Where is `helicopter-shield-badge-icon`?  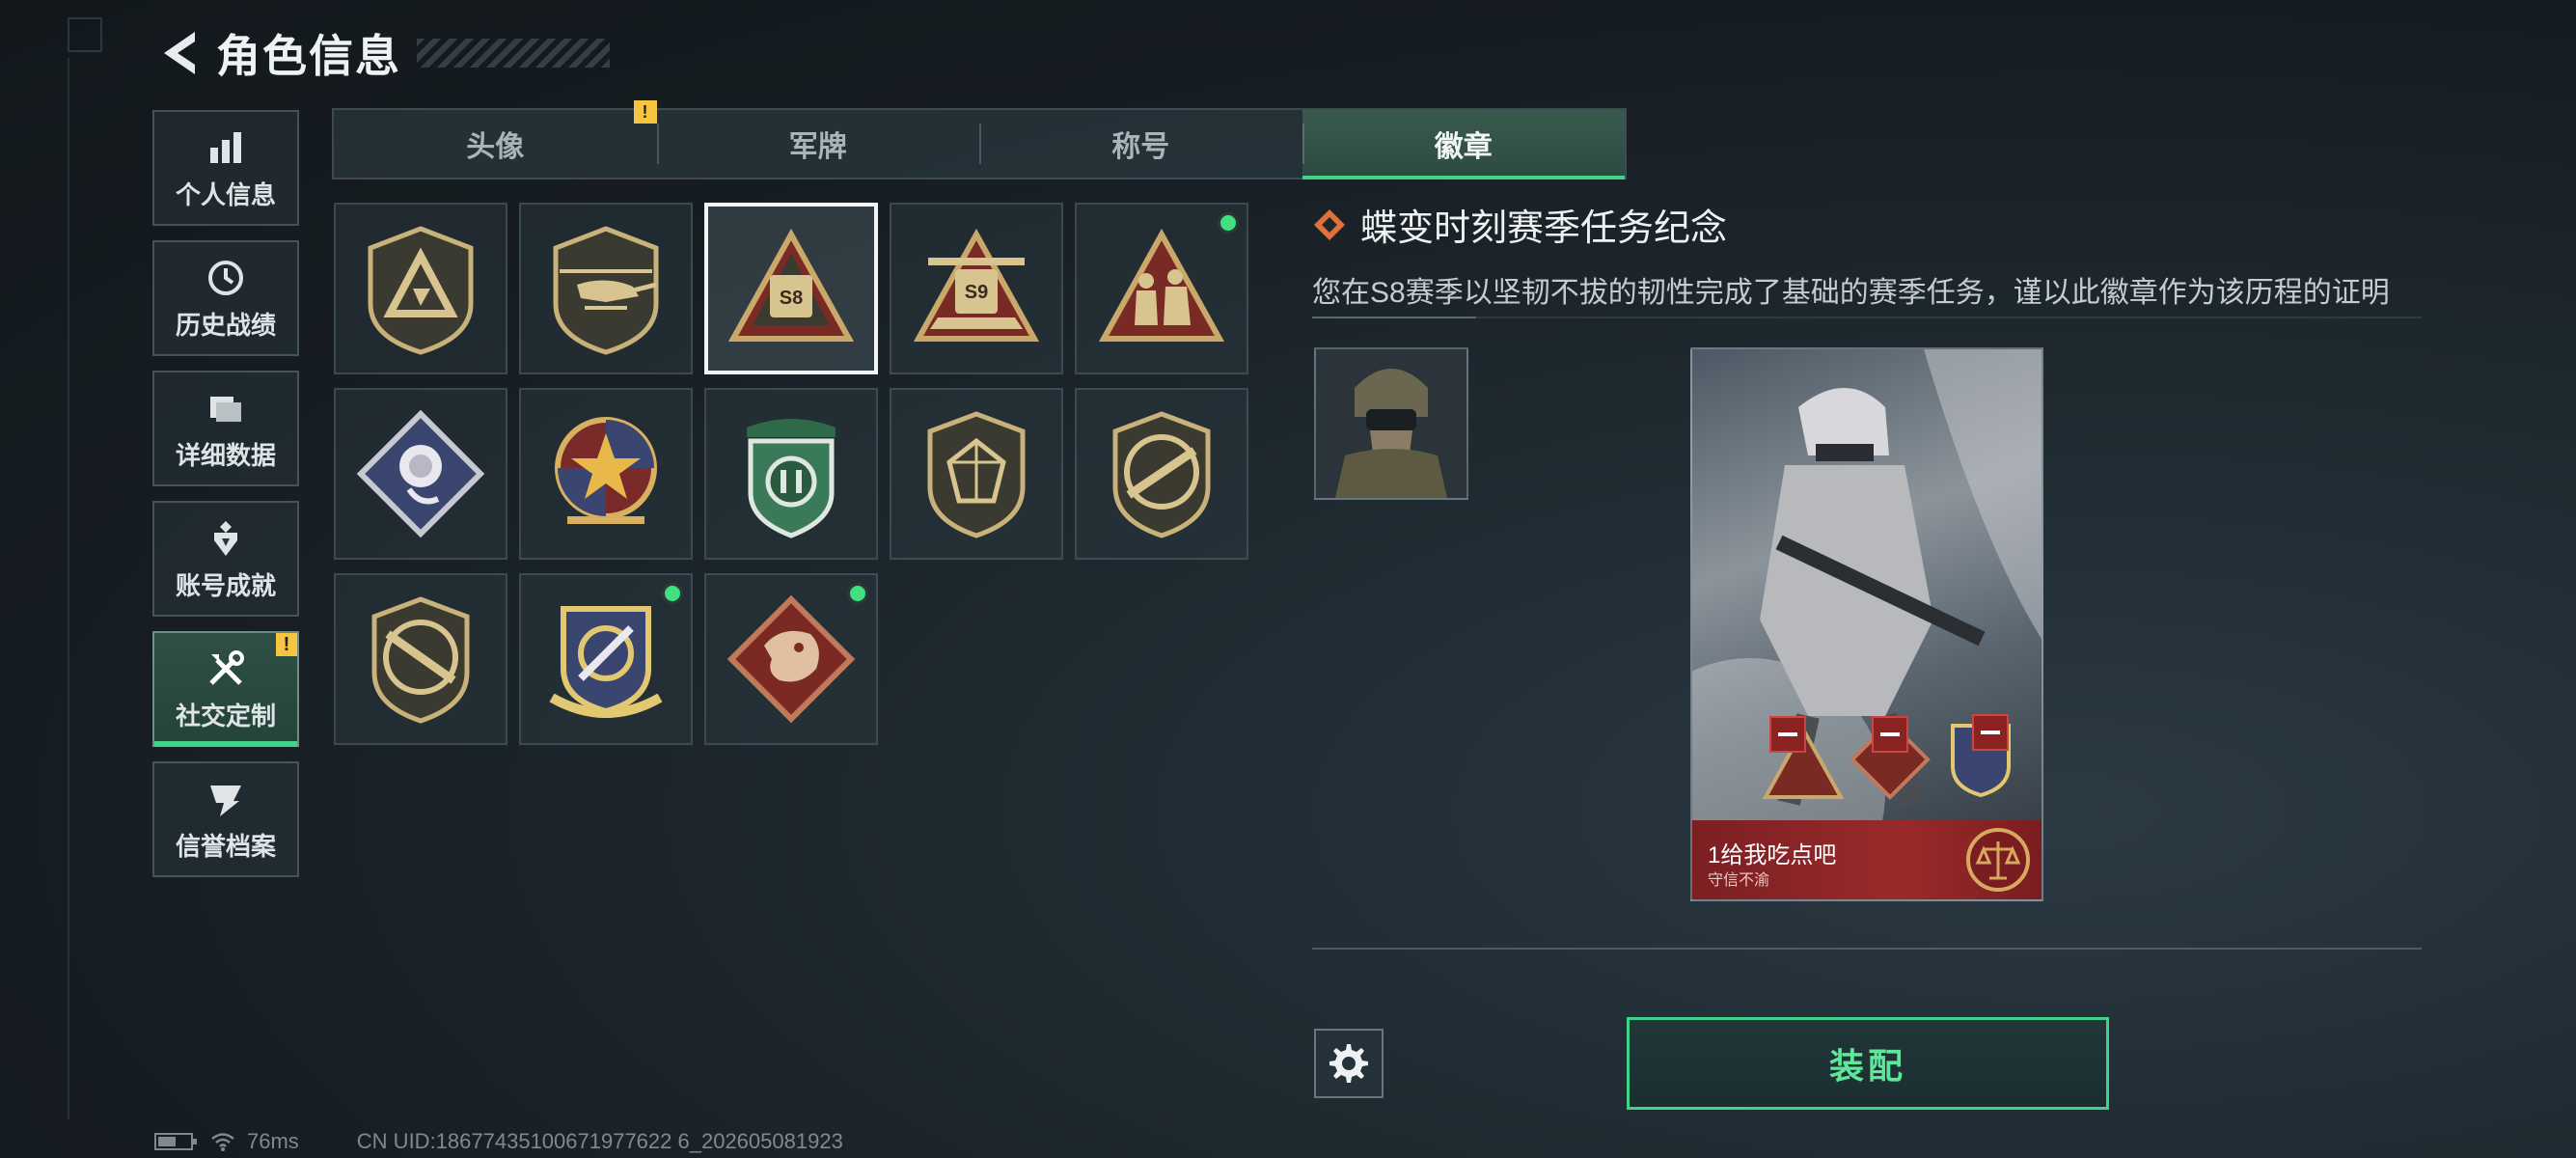 helicopter-shield-badge-icon is located at coordinates (606, 290).